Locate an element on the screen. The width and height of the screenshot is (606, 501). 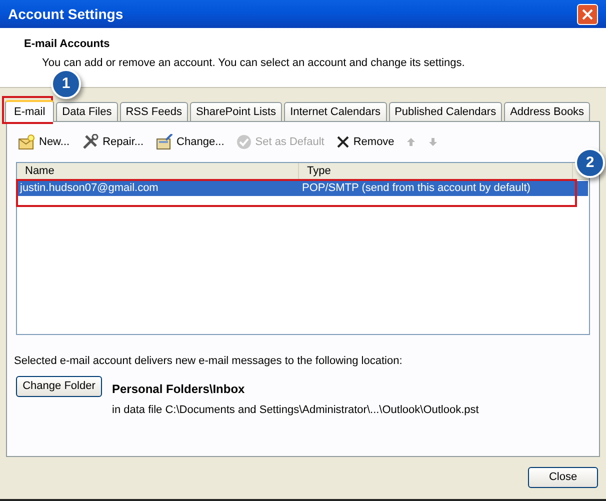
envelope-icon is located at coordinates (27, 142).